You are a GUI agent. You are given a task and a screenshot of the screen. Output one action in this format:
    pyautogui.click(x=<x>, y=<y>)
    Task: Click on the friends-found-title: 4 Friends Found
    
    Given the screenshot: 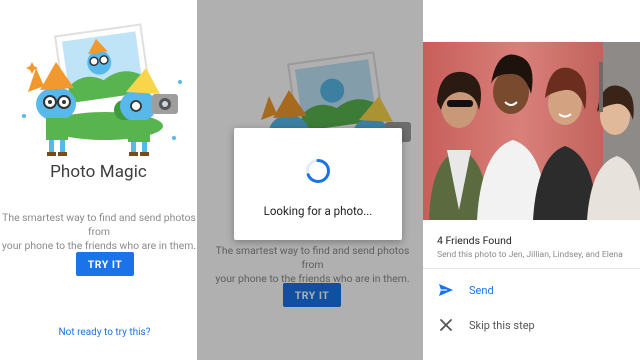 What is the action you would take?
    pyautogui.click(x=474, y=240)
    